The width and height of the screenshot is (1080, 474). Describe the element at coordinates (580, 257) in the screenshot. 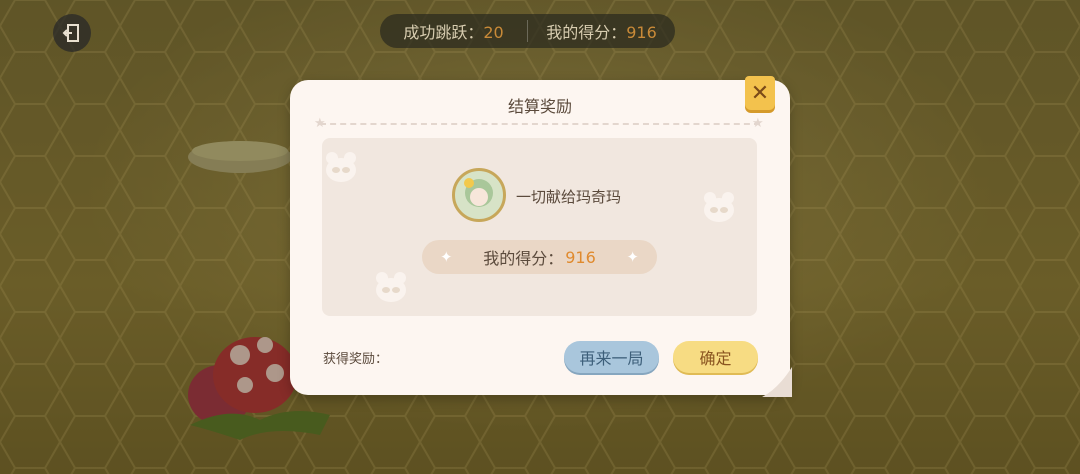

I see `final-score-value: 916` at that location.